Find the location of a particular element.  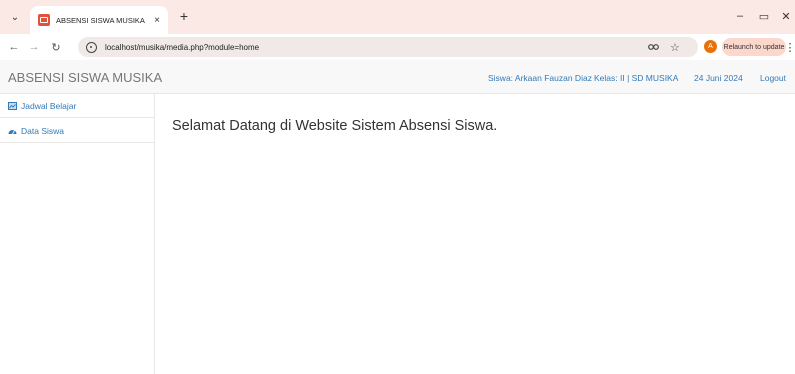

sidebar: Jadwal Belajar Data Siswa is located at coordinates (77, 234).